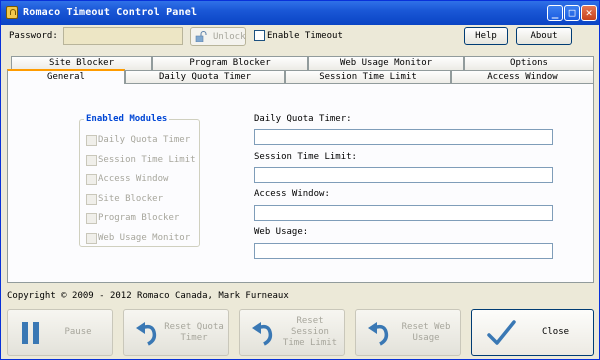 The width and height of the screenshot is (600, 360). I want to click on unlock-label: Unlock, so click(229, 37).